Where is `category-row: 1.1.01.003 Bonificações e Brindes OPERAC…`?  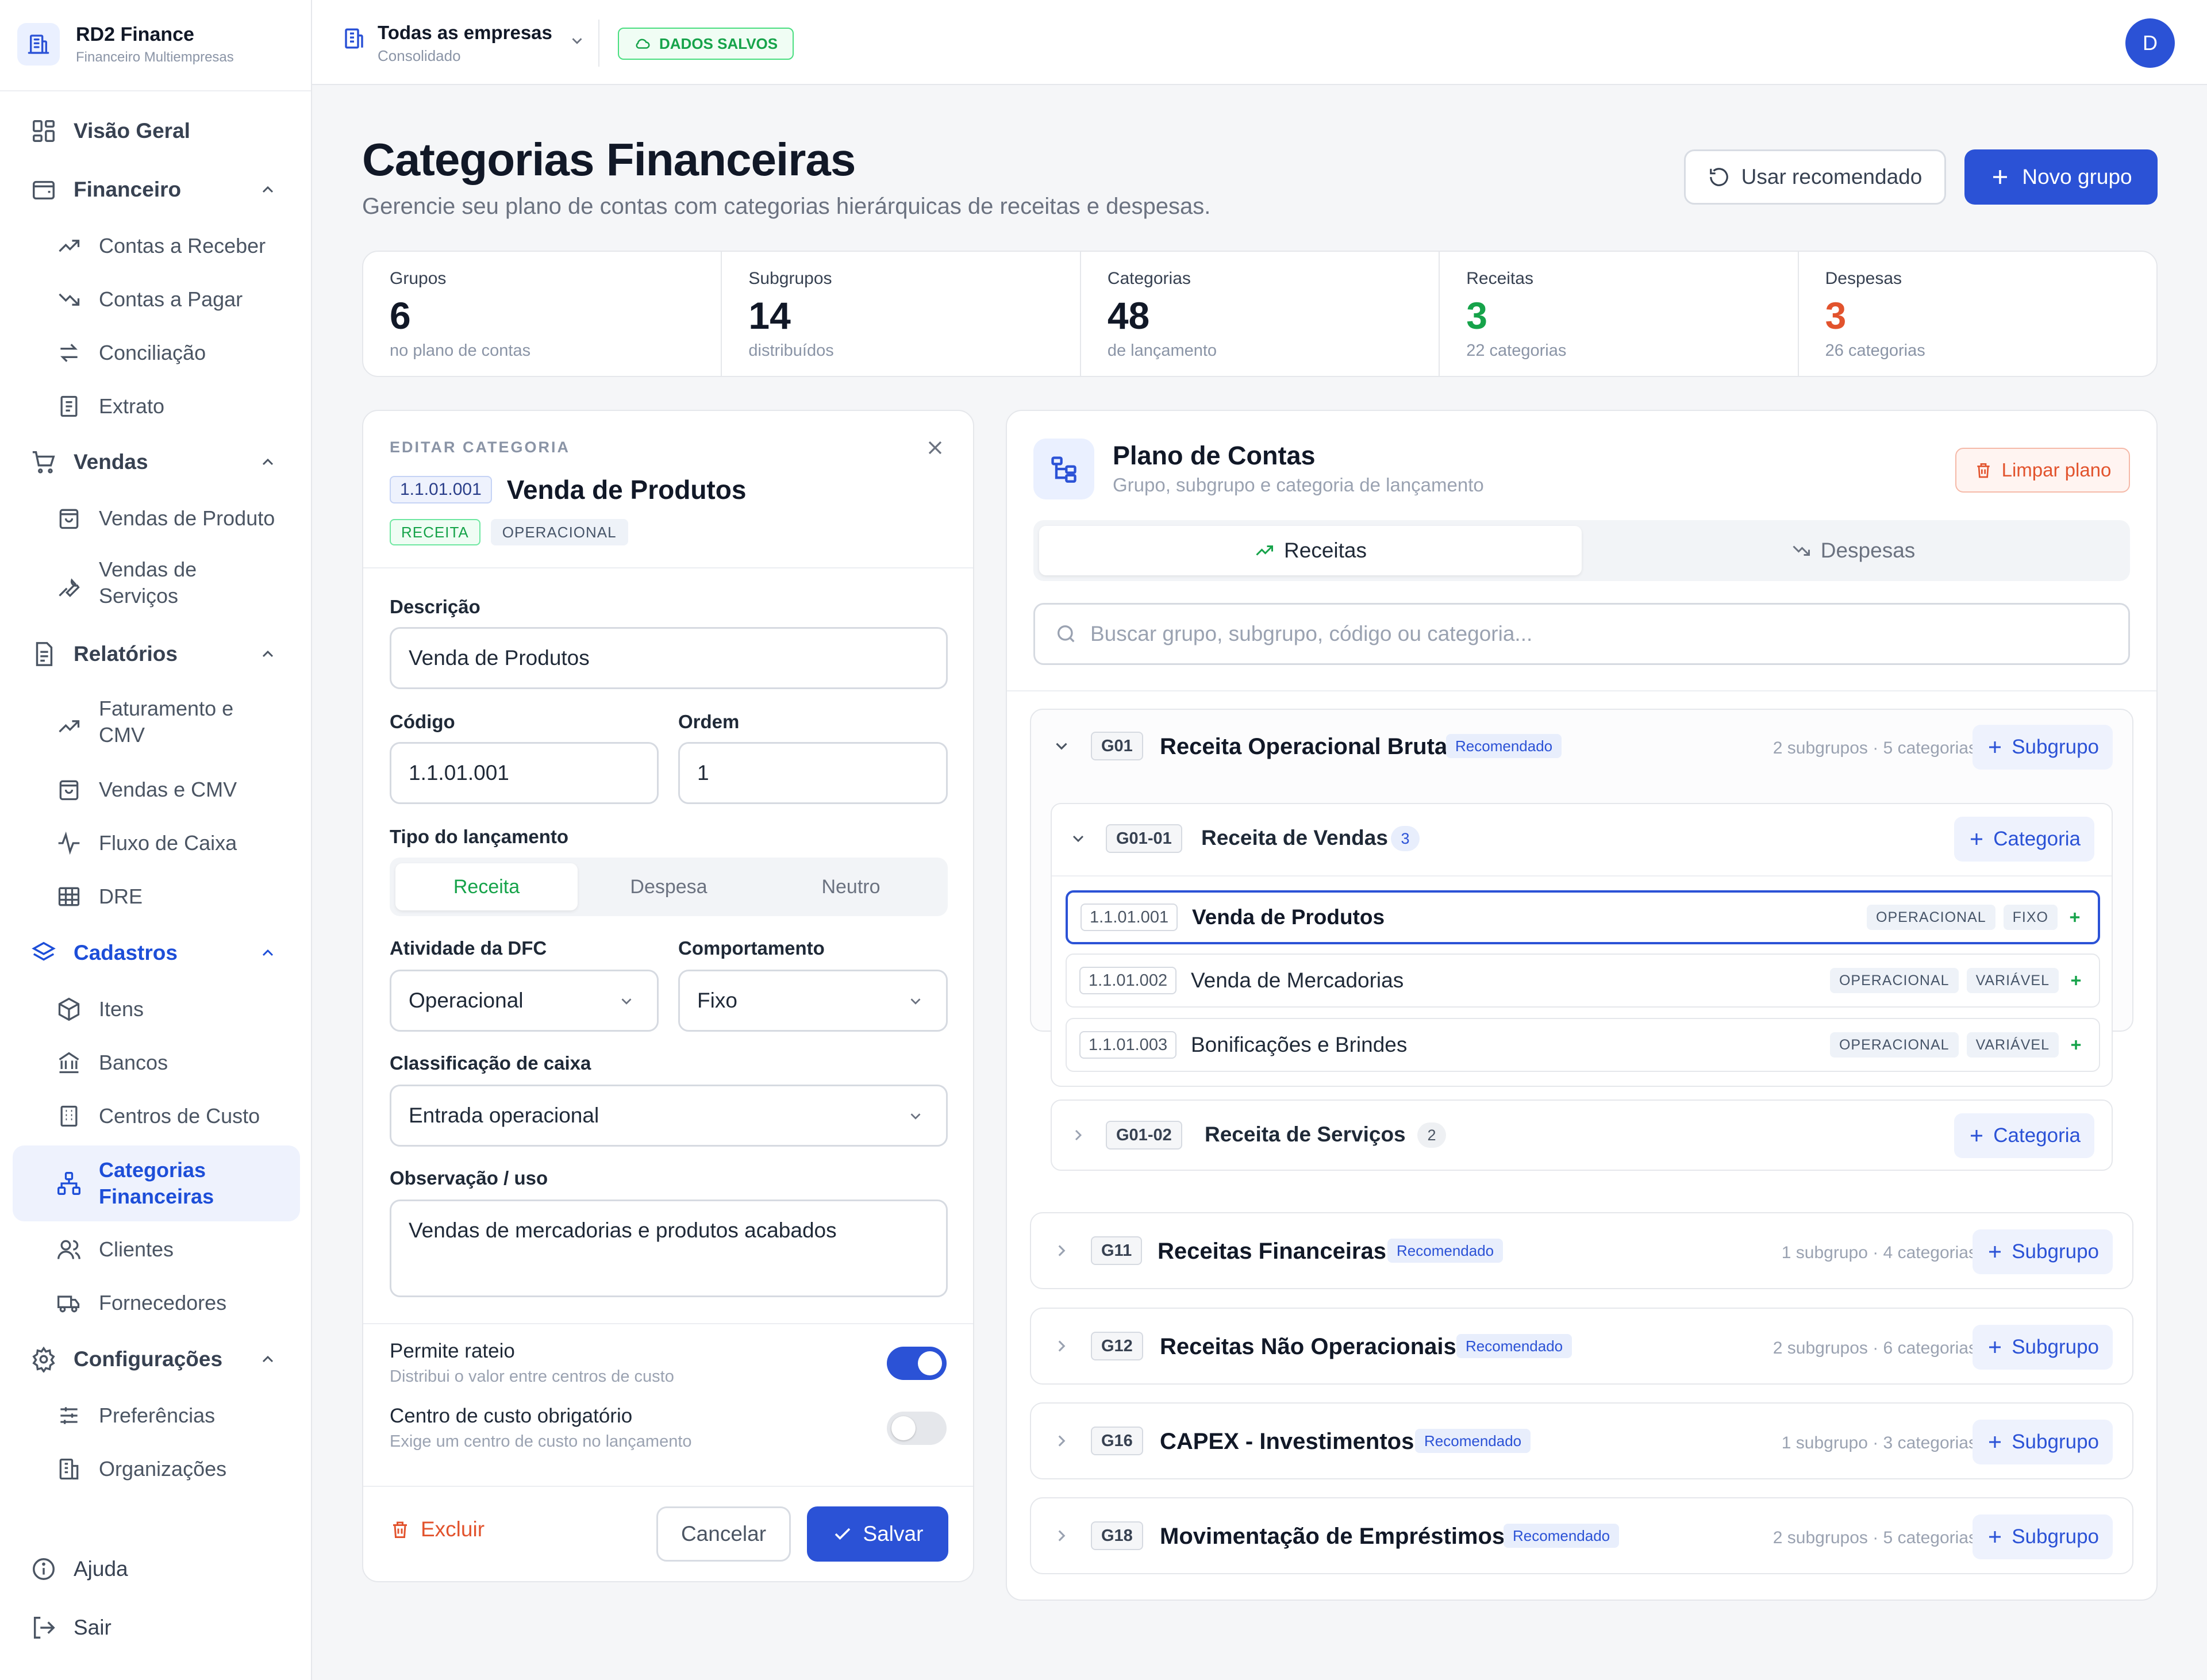
category-row: 1.1.01.003 Bonificações e Brindes OPERAC… is located at coordinates (1583, 1045).